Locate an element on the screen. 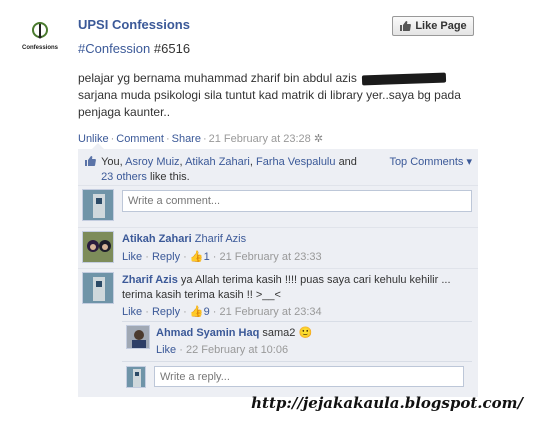 The height and width of the screenshot is (433, 547). reply-meta: Like · 22 February at 10:06 is located at coordinates (222, 350).